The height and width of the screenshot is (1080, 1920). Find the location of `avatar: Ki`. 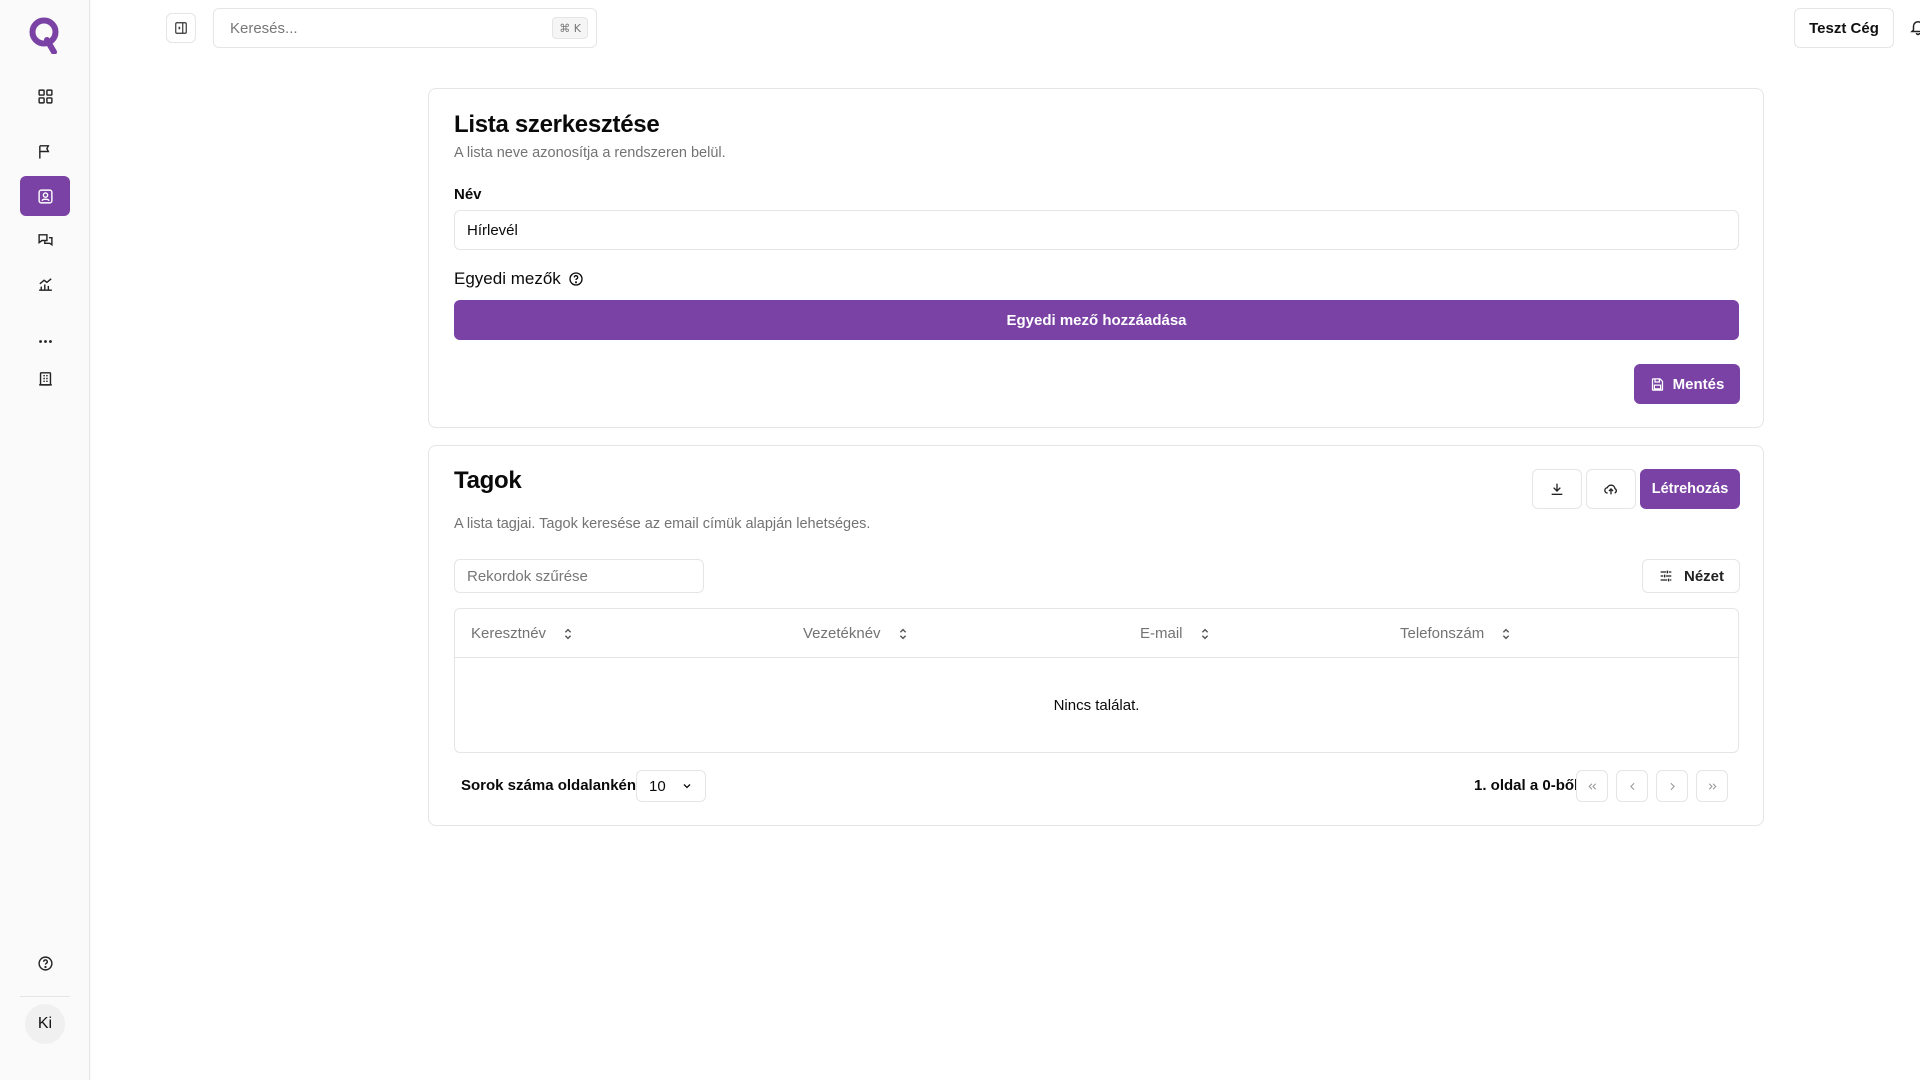

avatar: Ki is located at coordinates (45, 1024).